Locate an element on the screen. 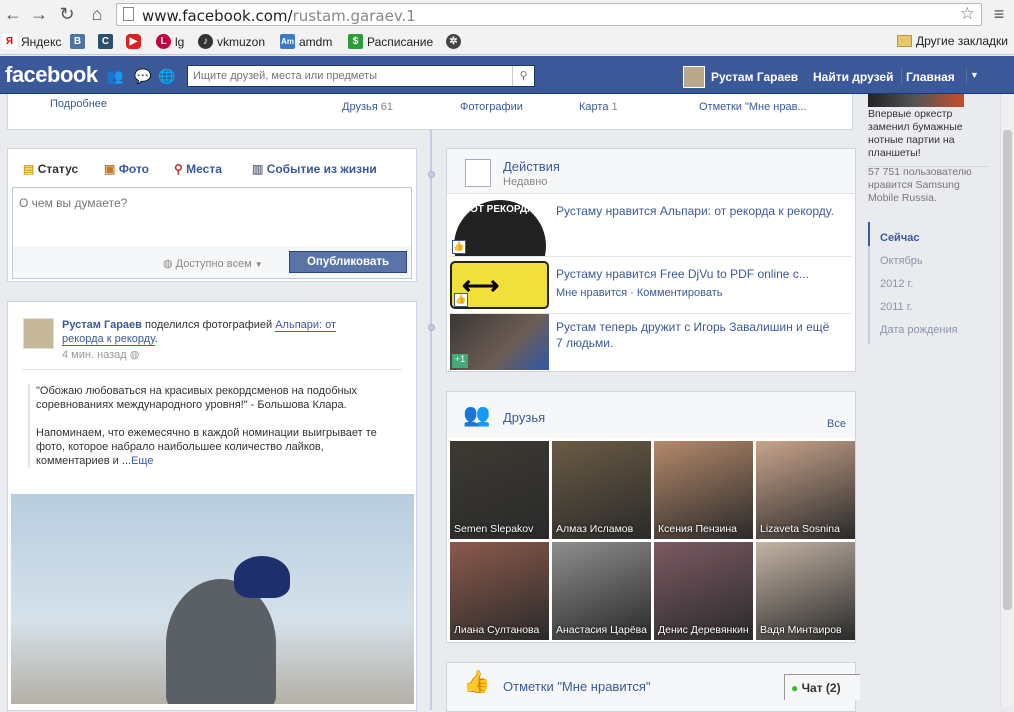 Image resolution: width=1014 pixels, height=712 pixels. timeline-nav-birth: Дата рождения is located at coordinates (919, 330).